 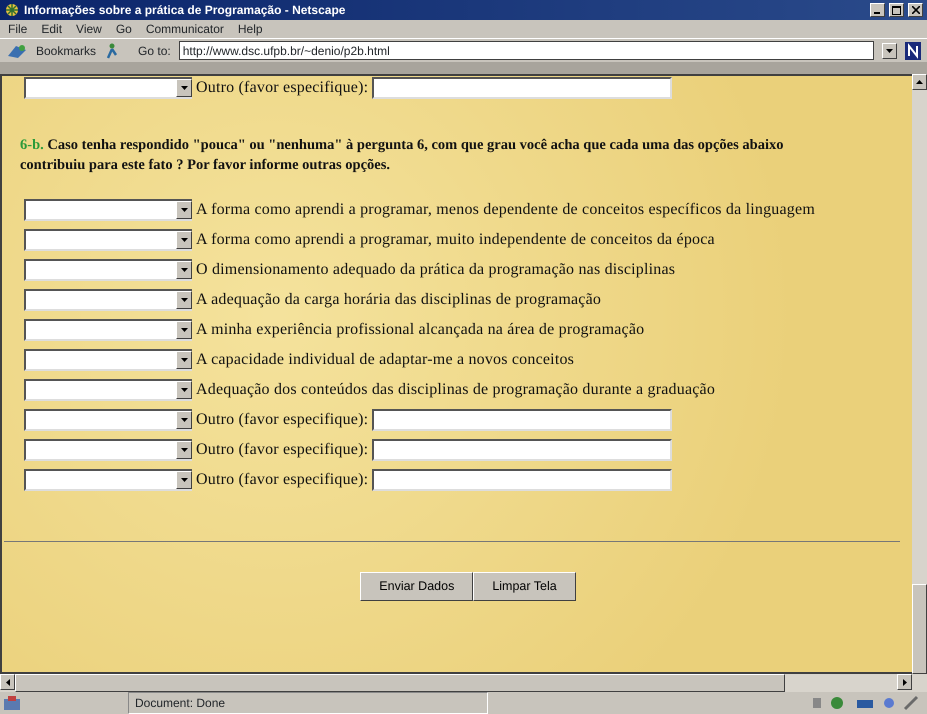 I want to click on scroll-right-button, so click(x=904, y=682).